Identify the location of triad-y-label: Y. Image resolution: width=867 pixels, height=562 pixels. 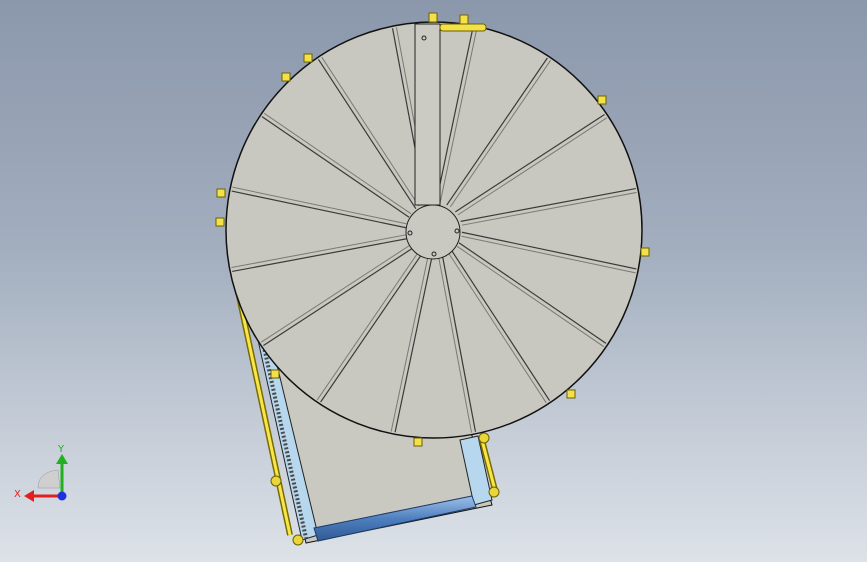
(61, 449).